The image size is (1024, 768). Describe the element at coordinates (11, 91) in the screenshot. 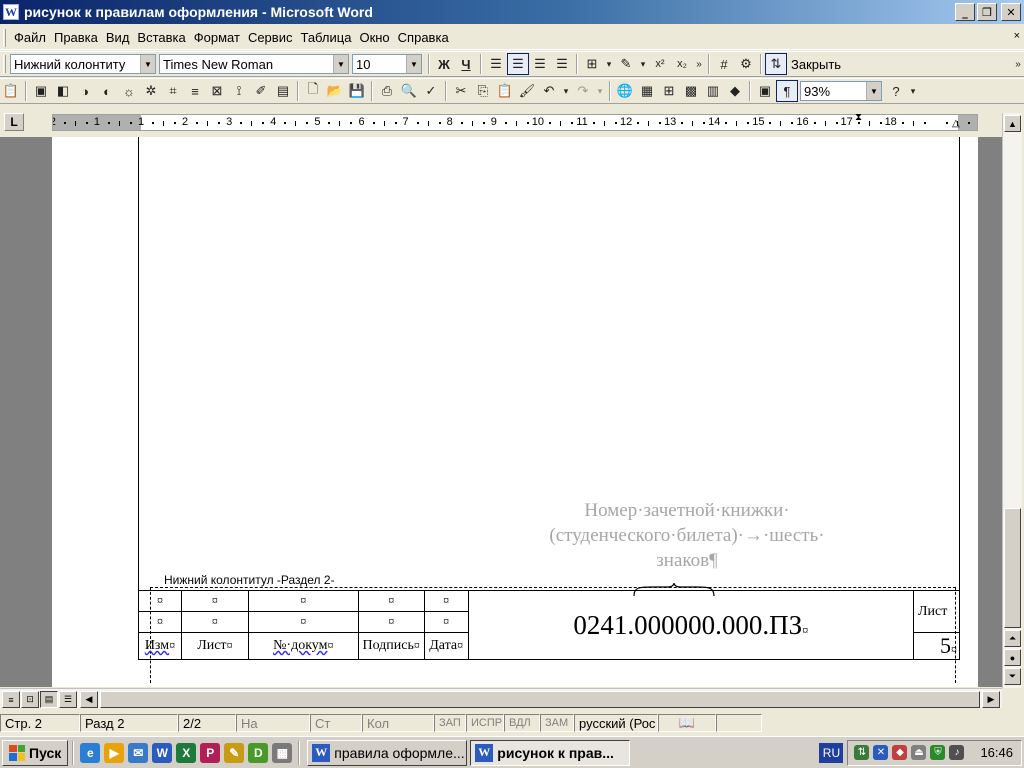

I see `paste-icon: 📋` at that location.